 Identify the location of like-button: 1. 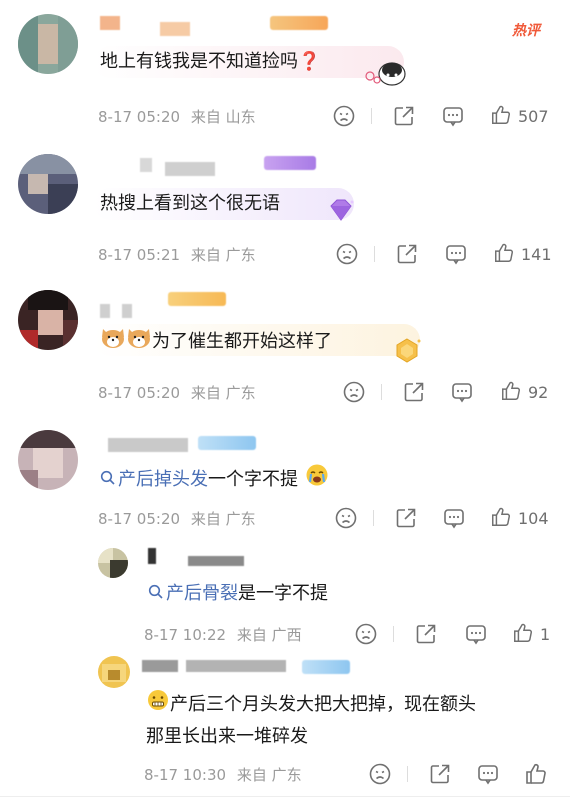
(531, 633).